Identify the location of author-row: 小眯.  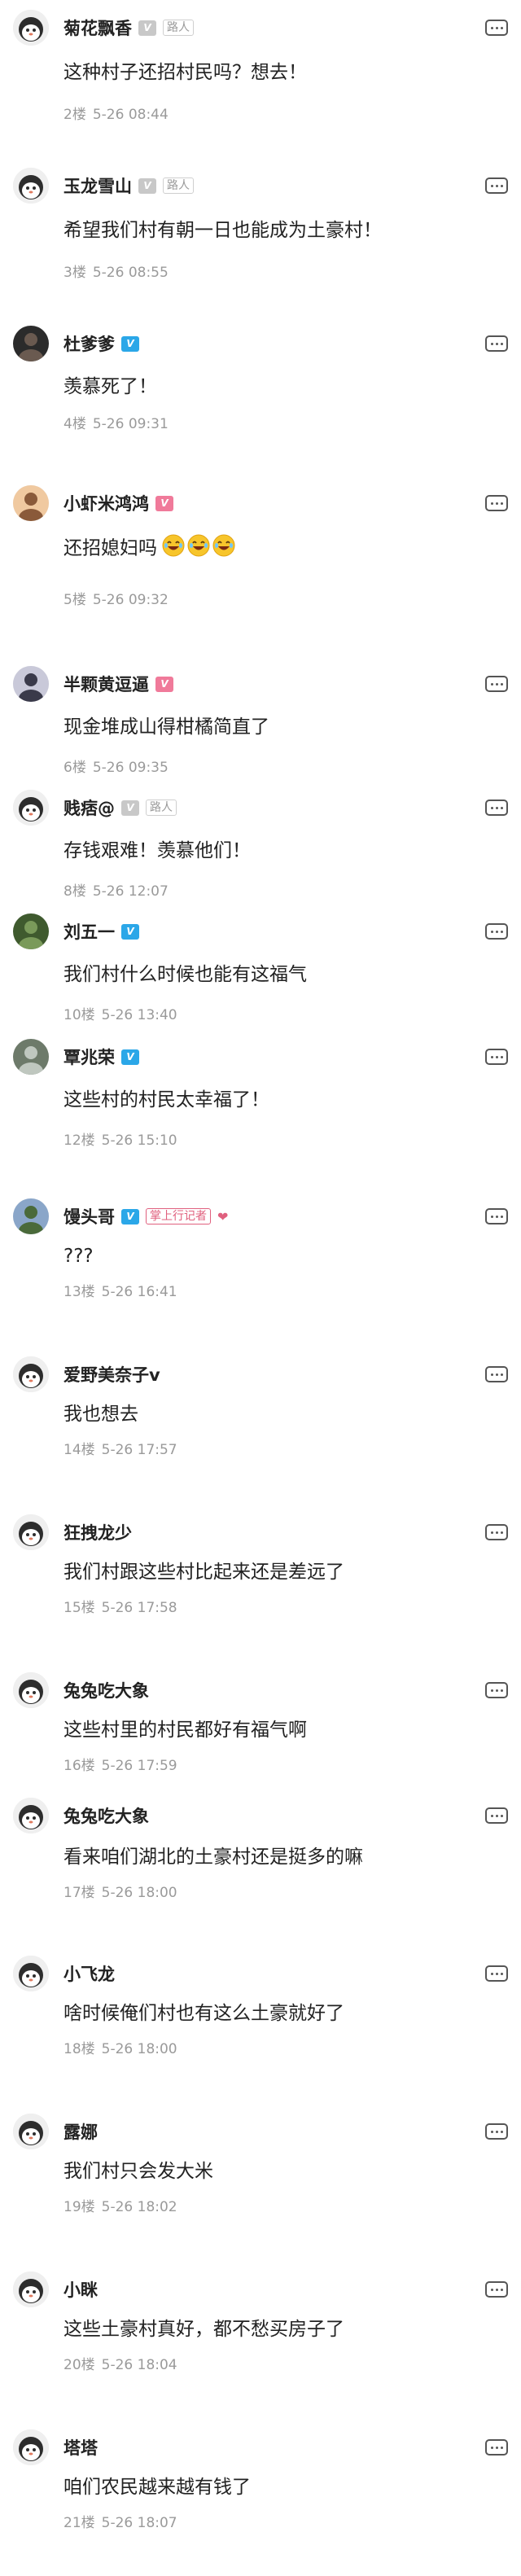
(80, 2289).